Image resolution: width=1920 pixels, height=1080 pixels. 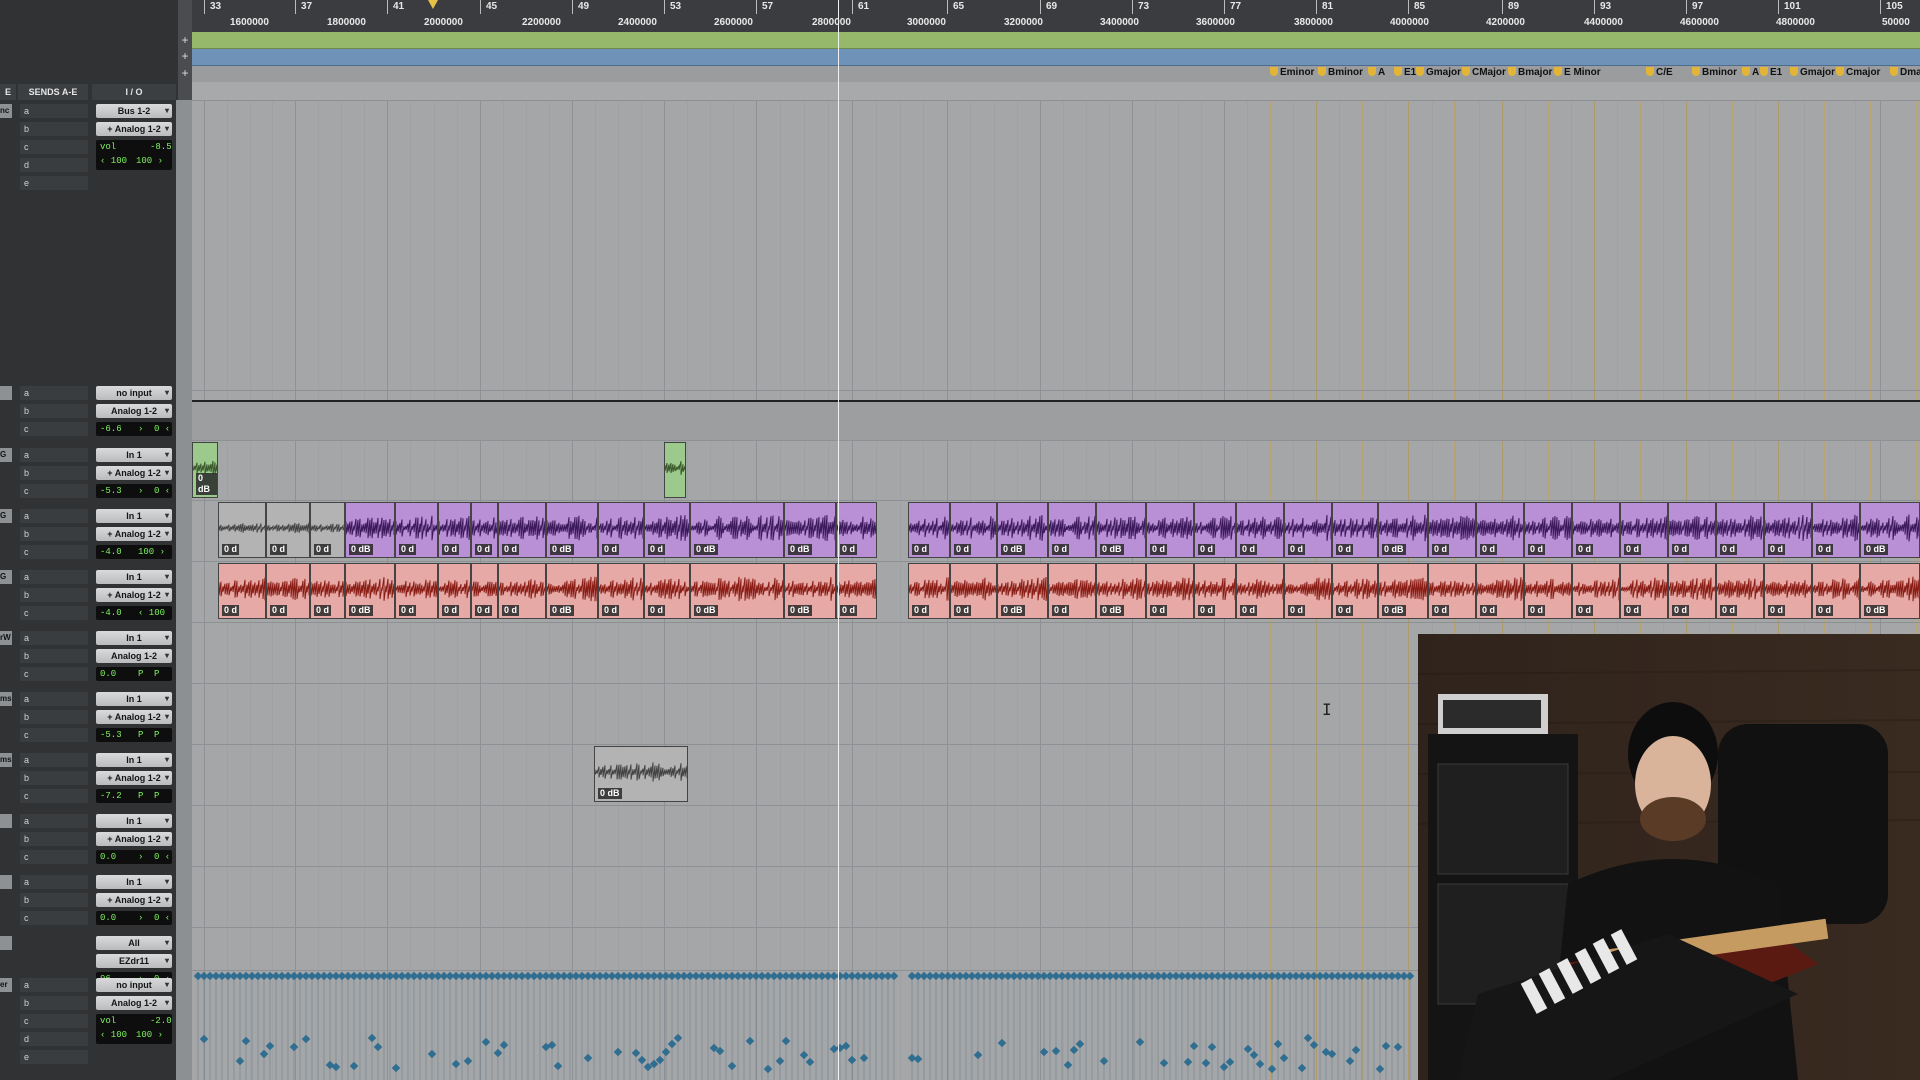 What do you see at coordinates (134, 961) in the screenshot?
I see `output-selector: EZdr11` at bounding box center [134, 961].